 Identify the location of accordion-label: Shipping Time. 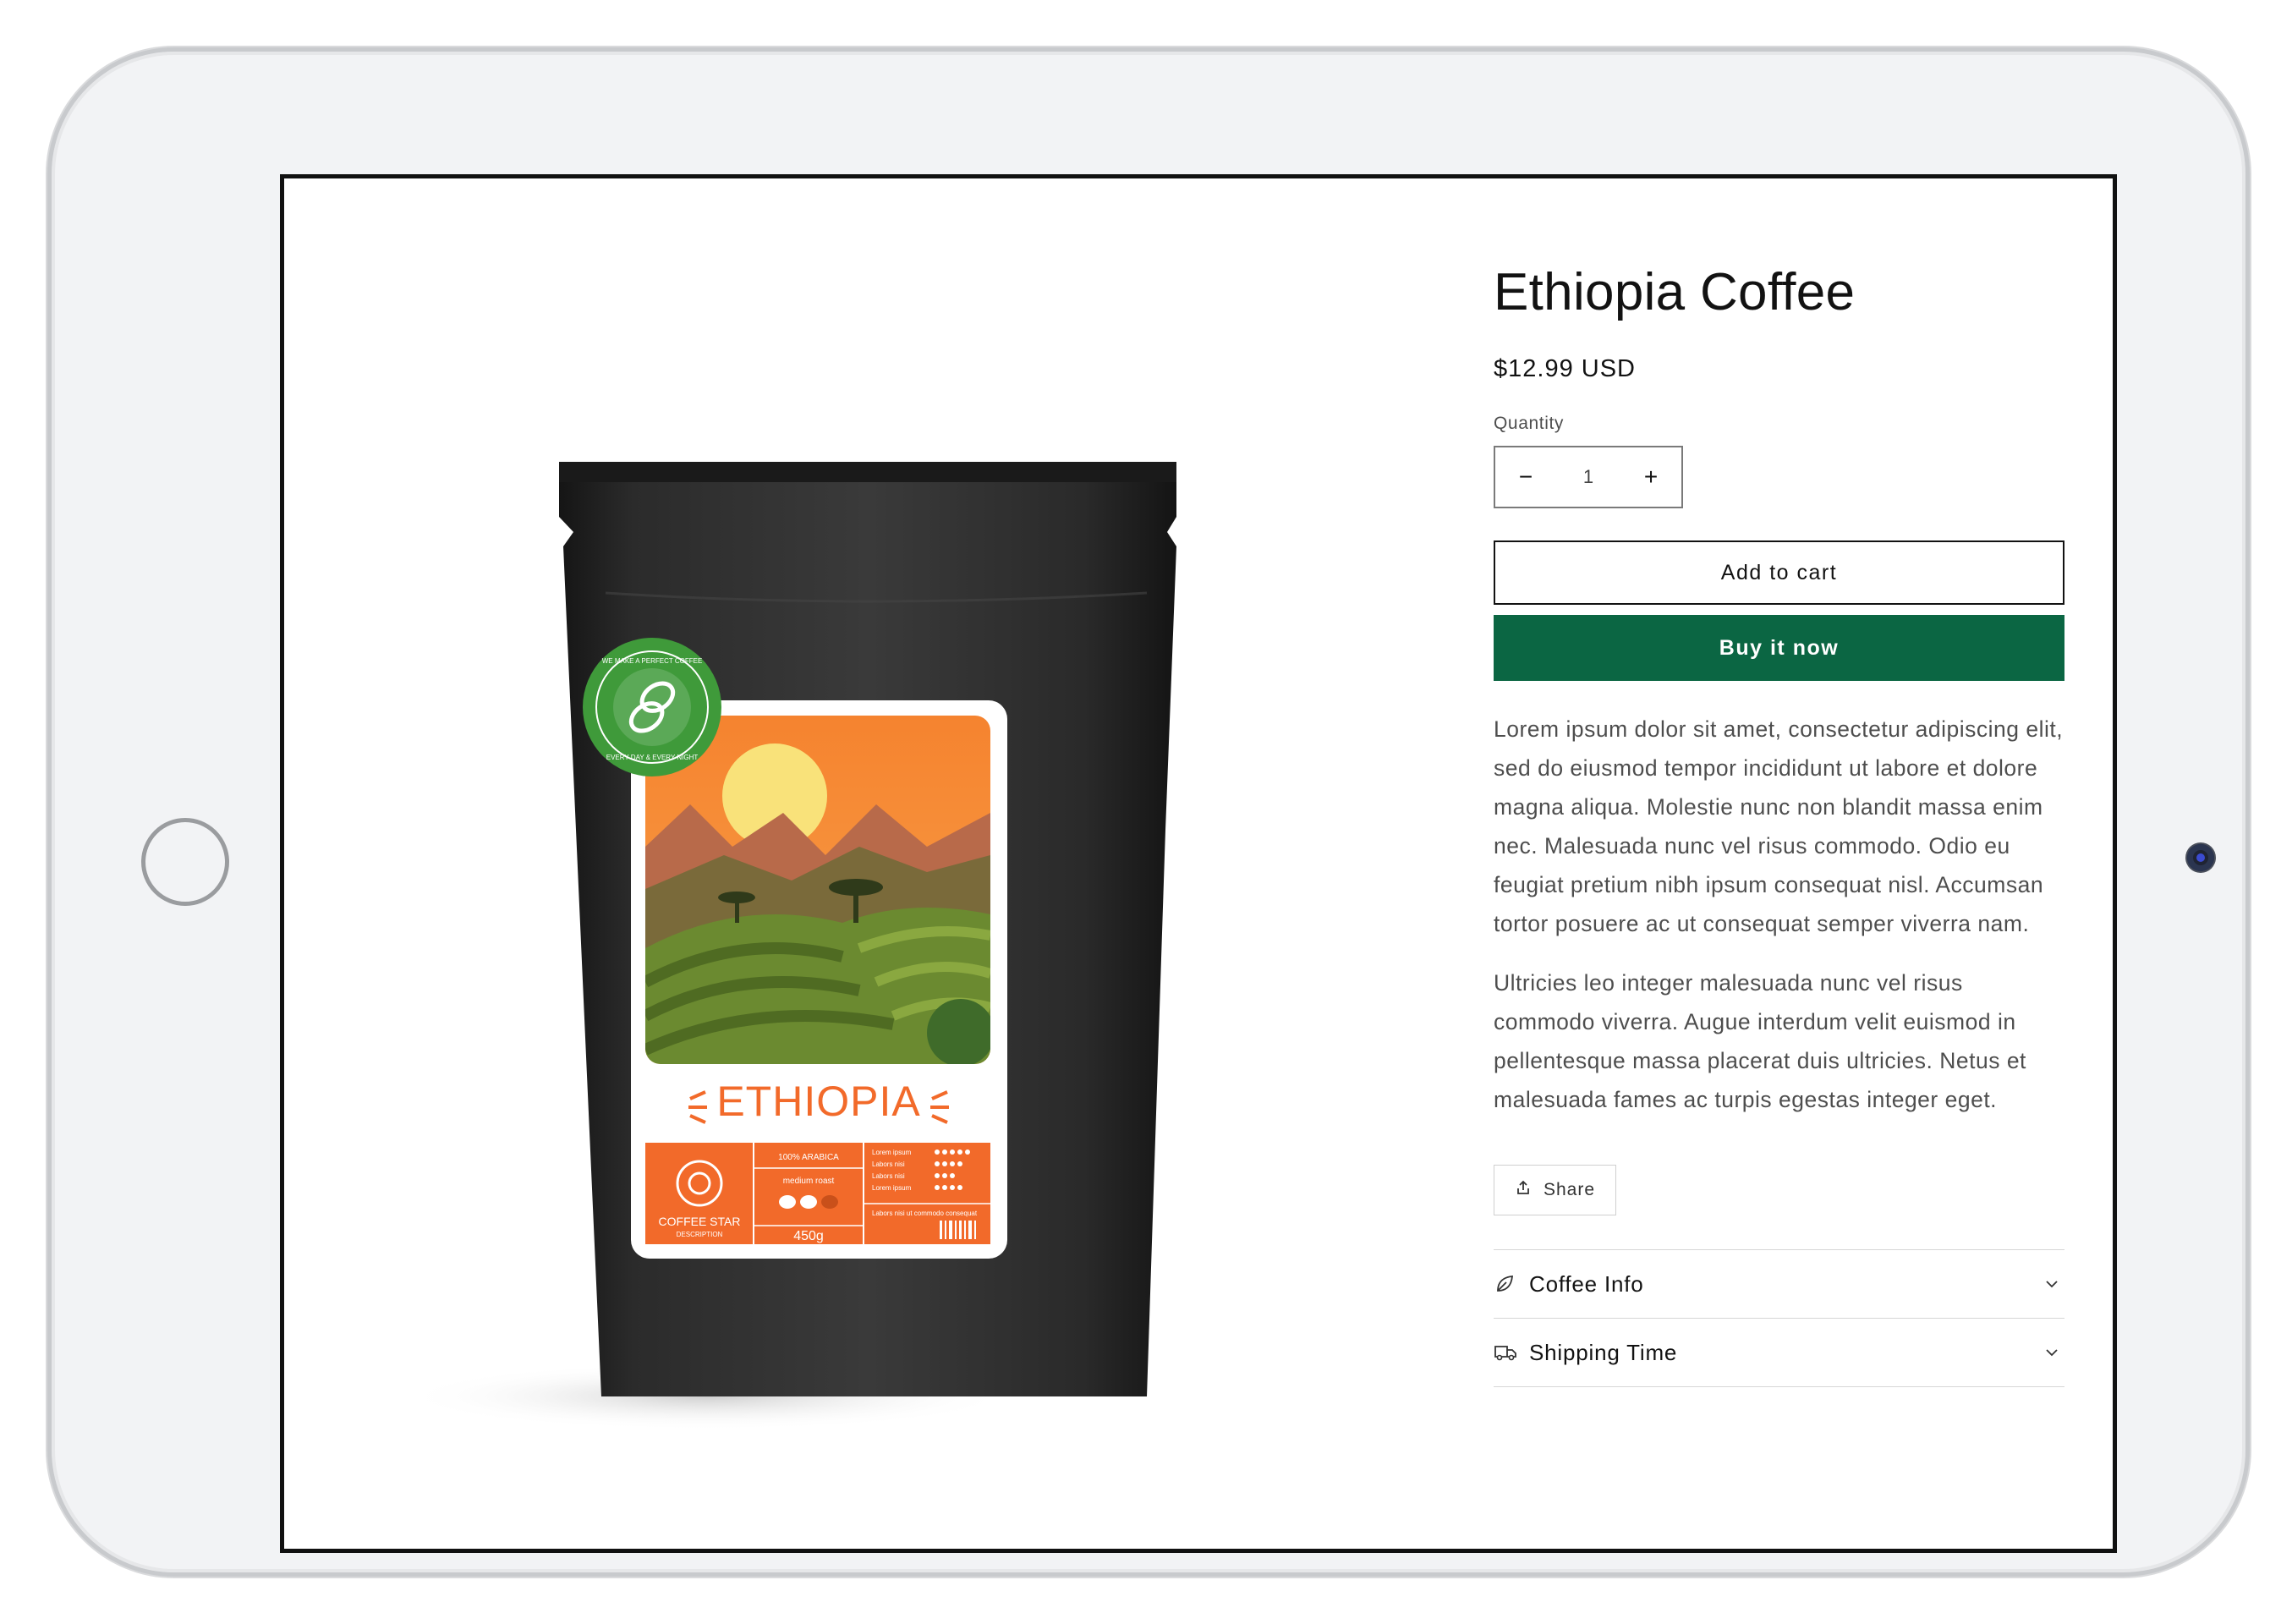
(1603, 1352).